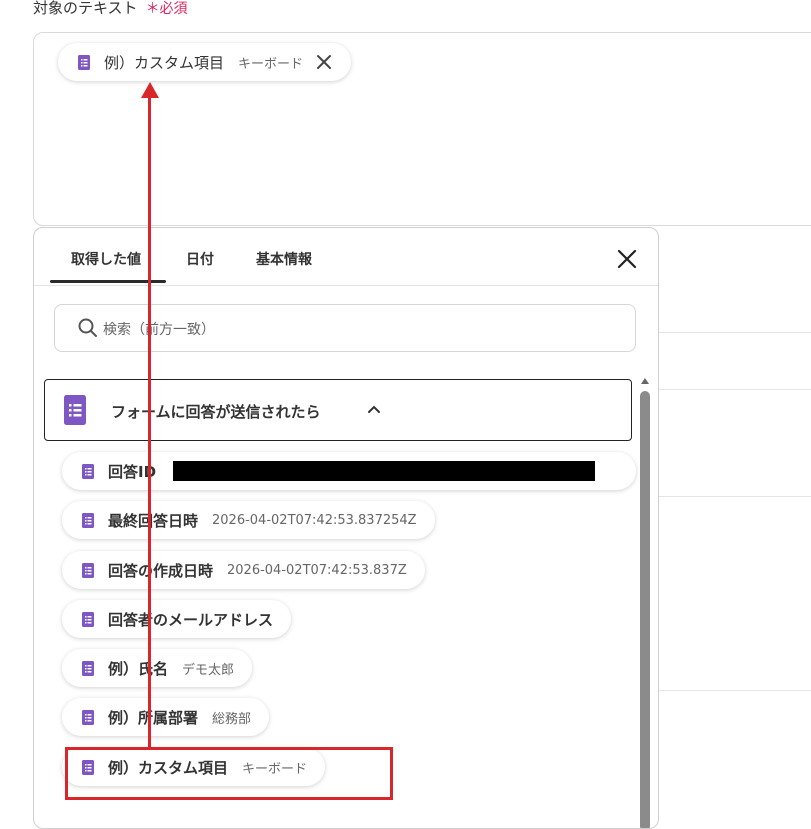  I want to click on field-label: 対象のテキスト ＊必須, so click(110, 9).